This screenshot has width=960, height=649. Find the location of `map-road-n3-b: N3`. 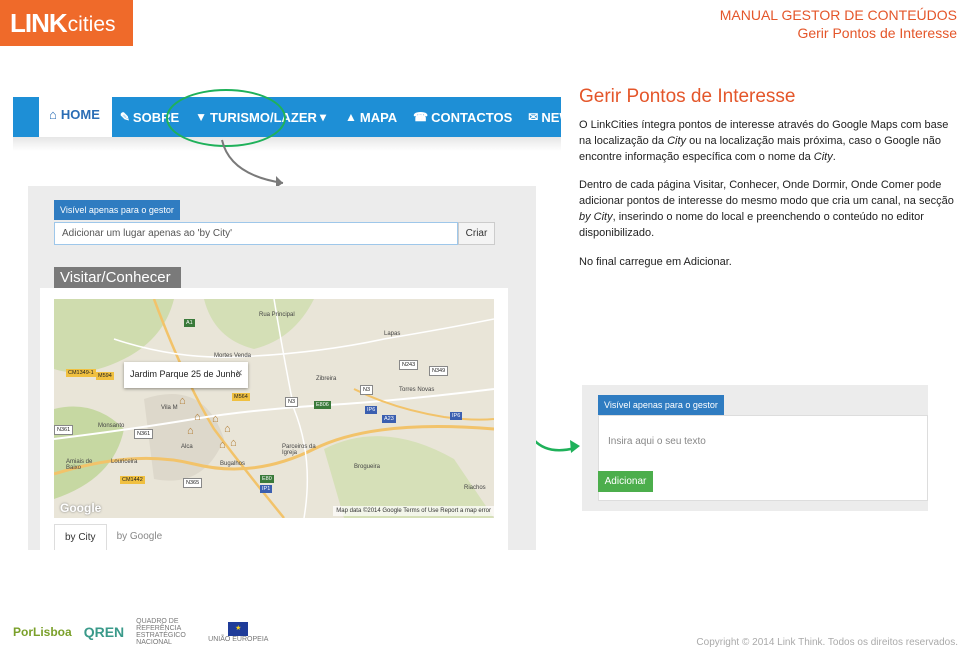

map-road-n3-b: N3 is located at coordinates (292, 402).